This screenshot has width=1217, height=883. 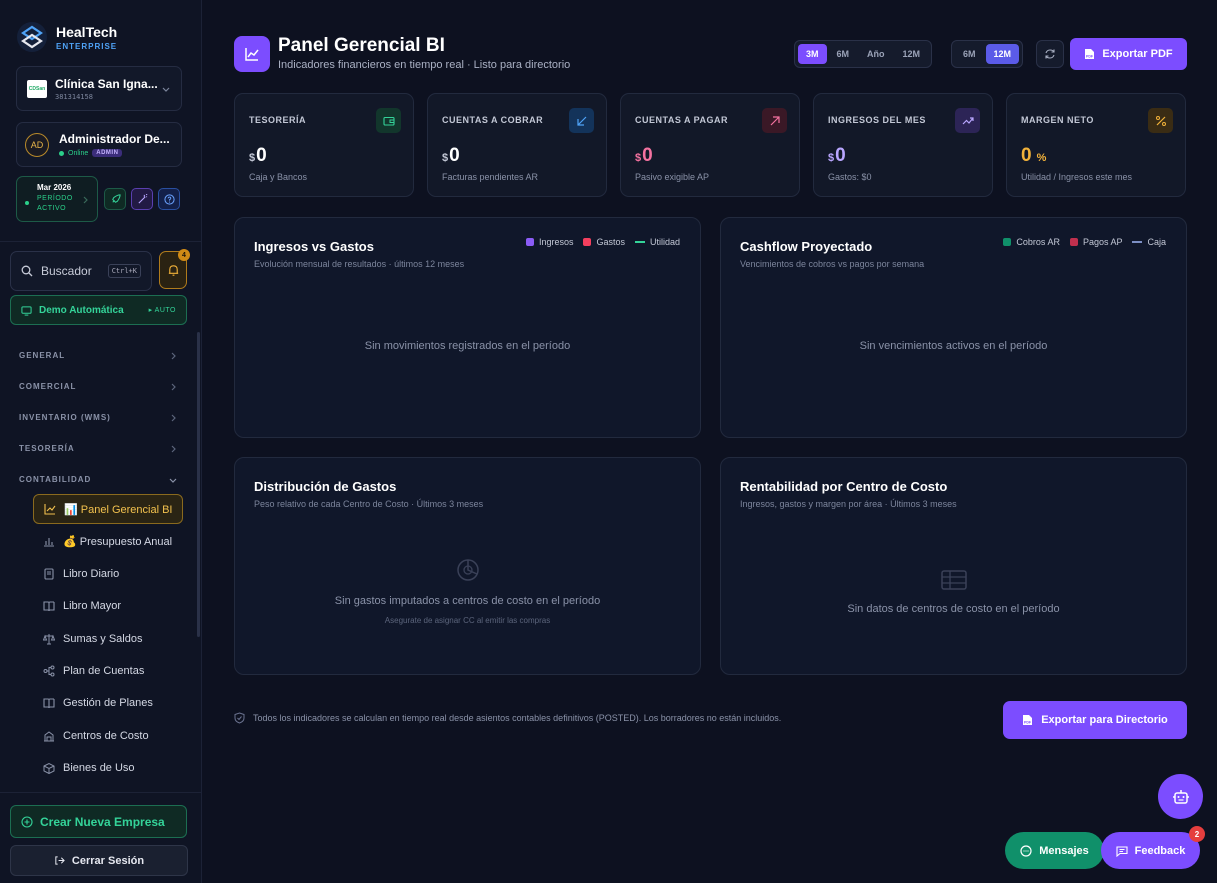 What do you see at coordinates (107, 153) in the screenshot?
I see `role-badge: ADMIN` at bounding box center [107, 153].